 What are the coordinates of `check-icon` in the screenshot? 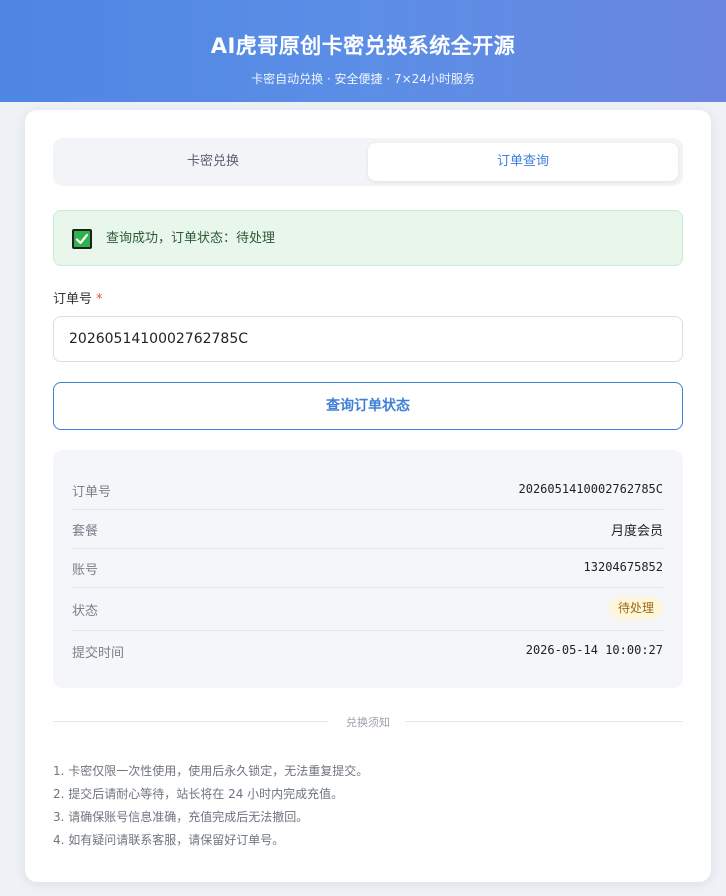 It's located at (82, 239).